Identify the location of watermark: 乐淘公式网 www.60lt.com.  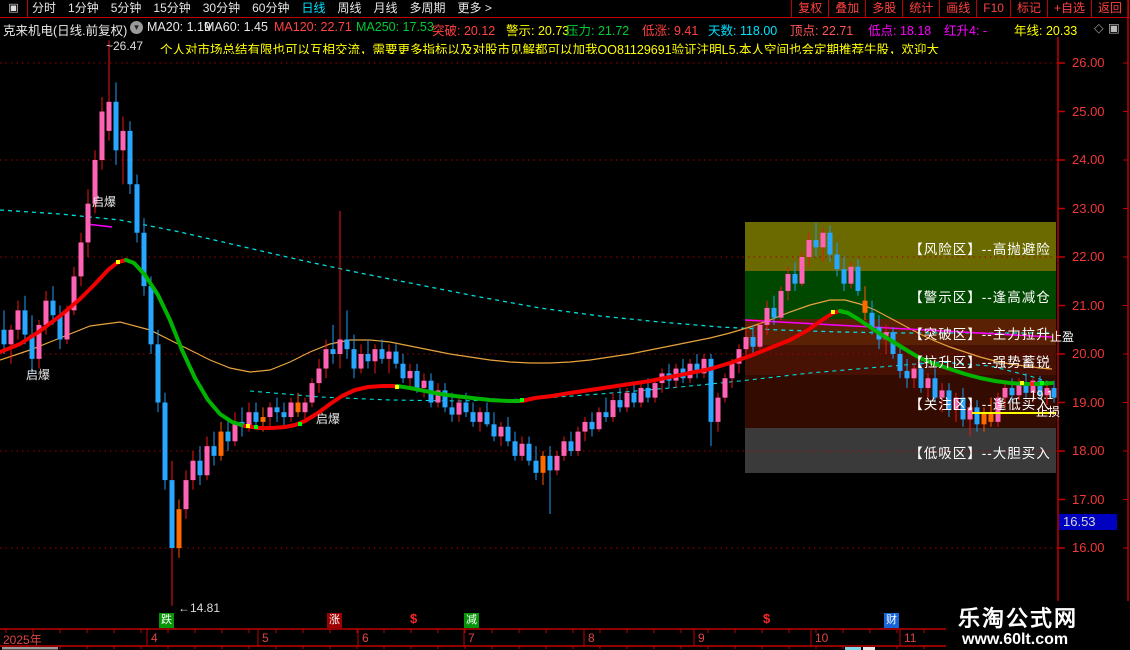
(1039, 625).